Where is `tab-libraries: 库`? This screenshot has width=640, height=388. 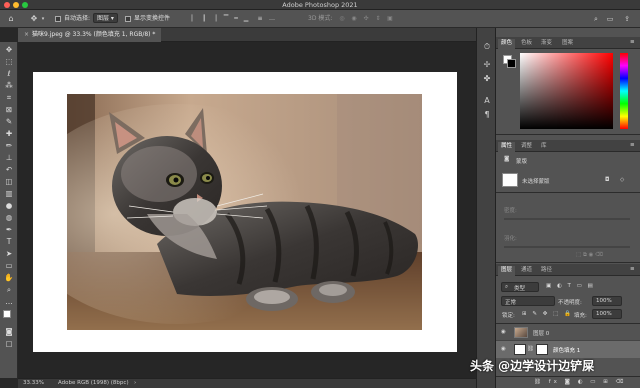 tab-libraries: 库 is located at coordinates (544, 147).